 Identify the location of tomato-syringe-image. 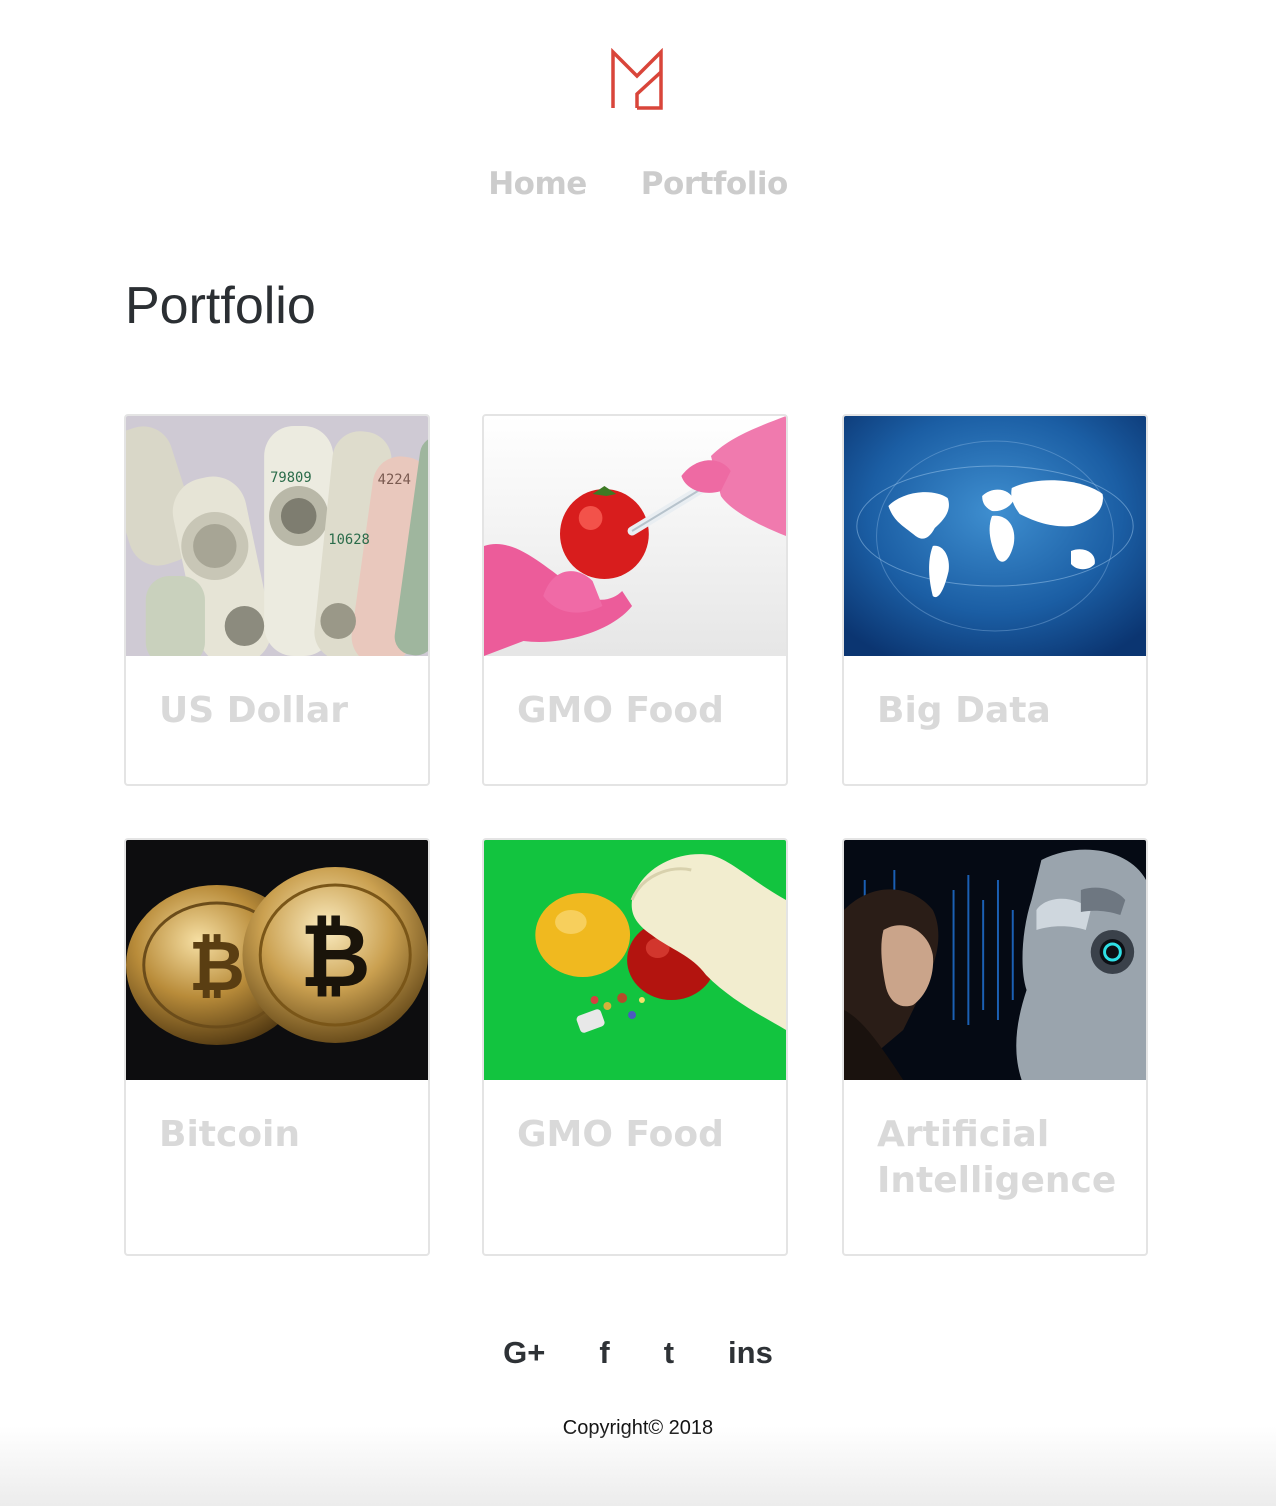
(635, 536).